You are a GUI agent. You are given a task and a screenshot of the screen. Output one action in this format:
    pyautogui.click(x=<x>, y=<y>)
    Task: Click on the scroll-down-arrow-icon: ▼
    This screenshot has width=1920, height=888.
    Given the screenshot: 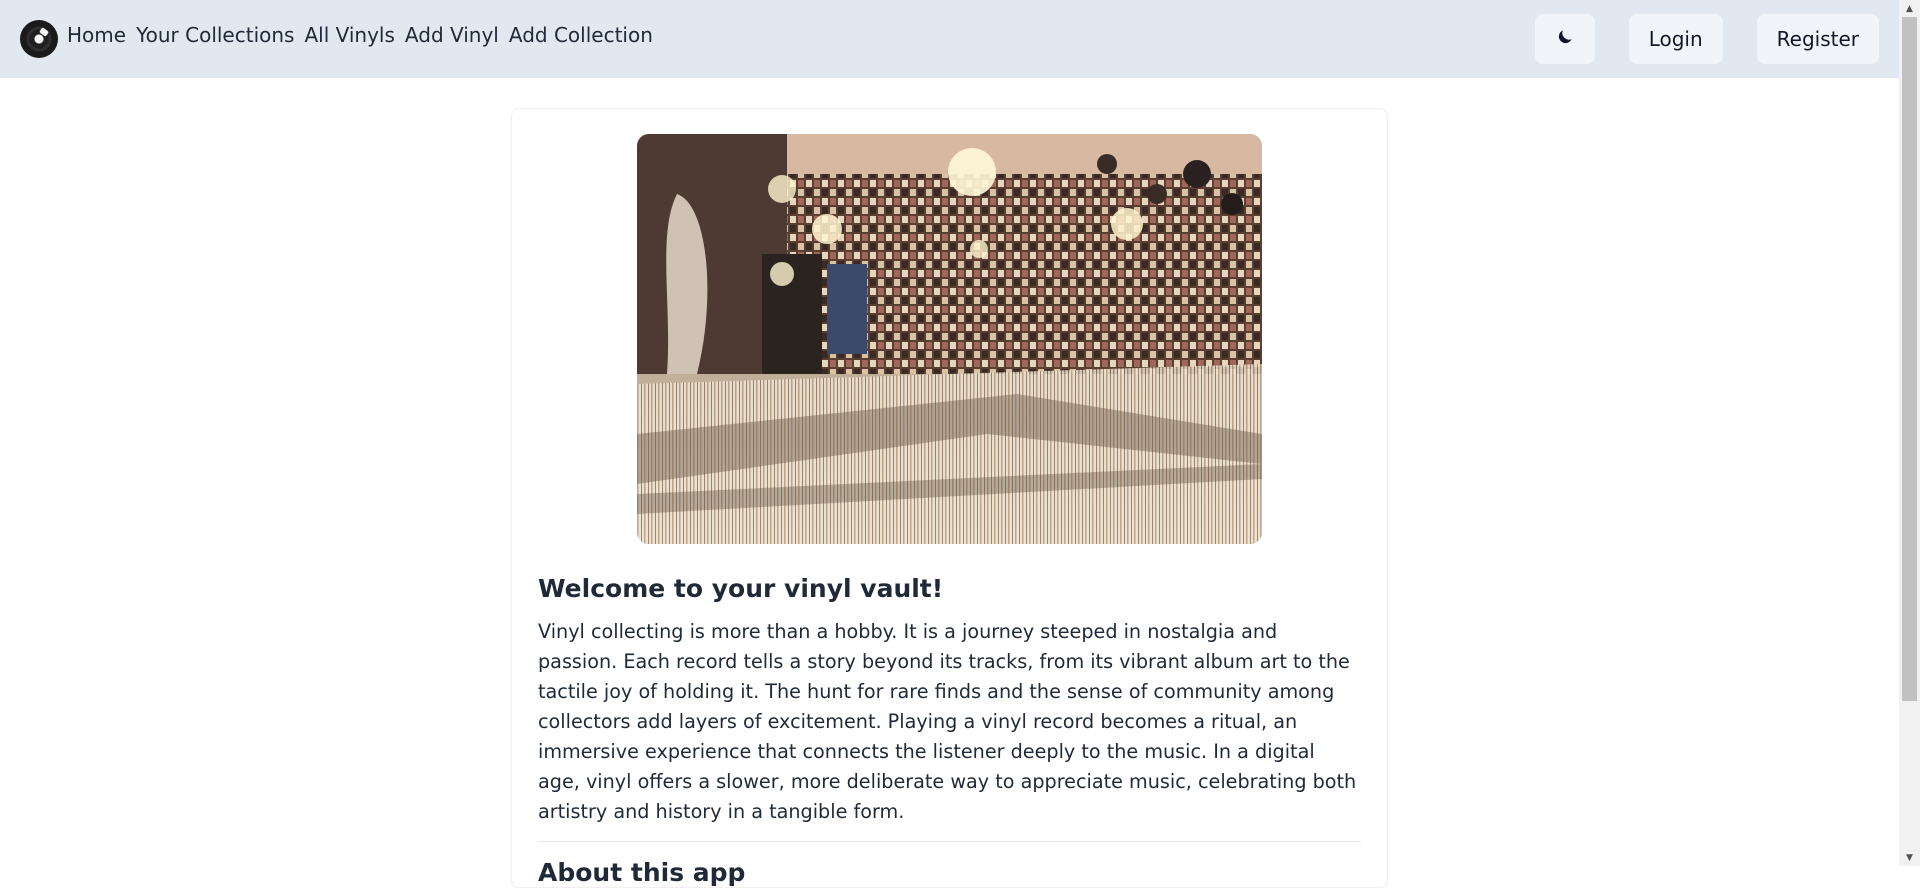 What is the action you would take?
    pyautogui.click(x=1909, y=857)
    